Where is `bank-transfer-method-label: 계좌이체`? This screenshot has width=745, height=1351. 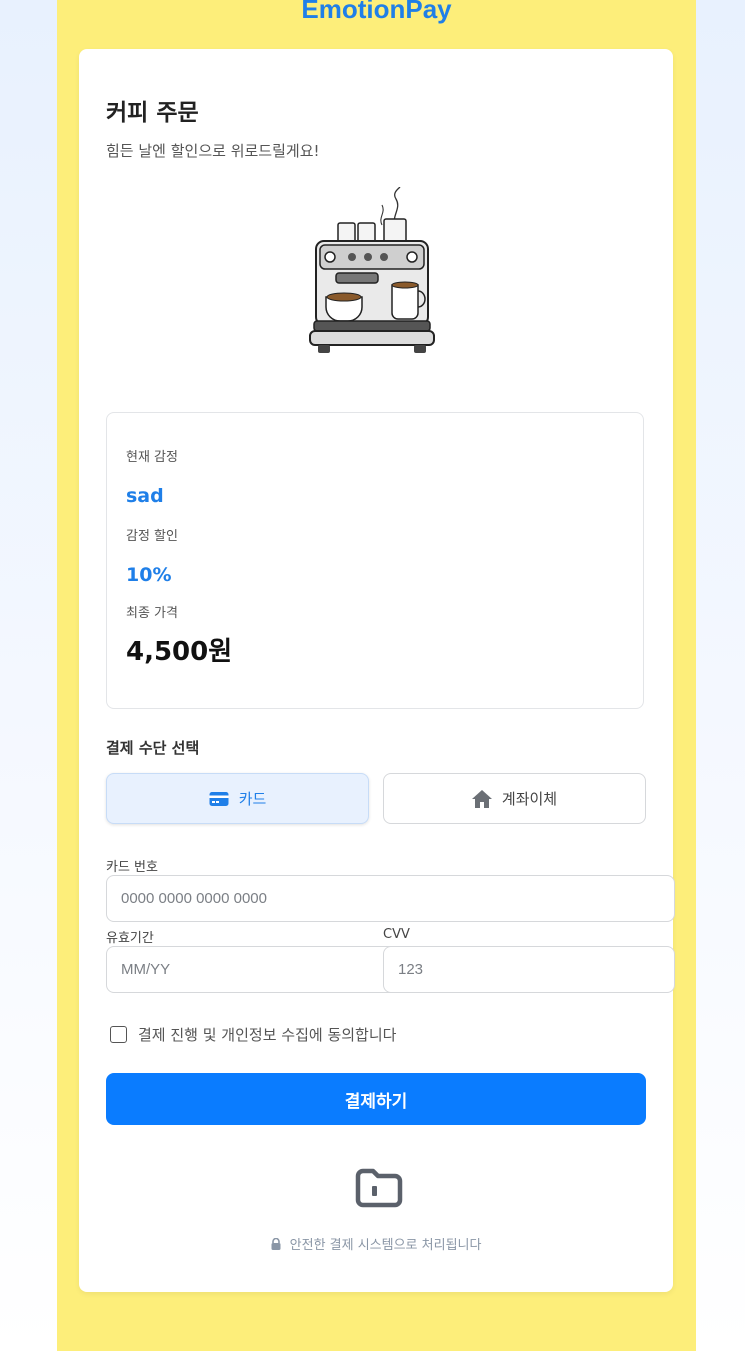 bank-transfer-method-label: 계좌이체 is located at coordinates (529, 799).